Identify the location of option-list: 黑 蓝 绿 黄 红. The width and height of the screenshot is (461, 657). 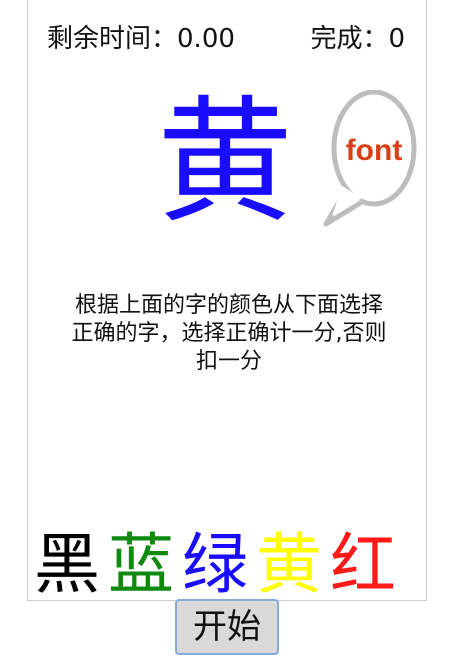
(215, 565).